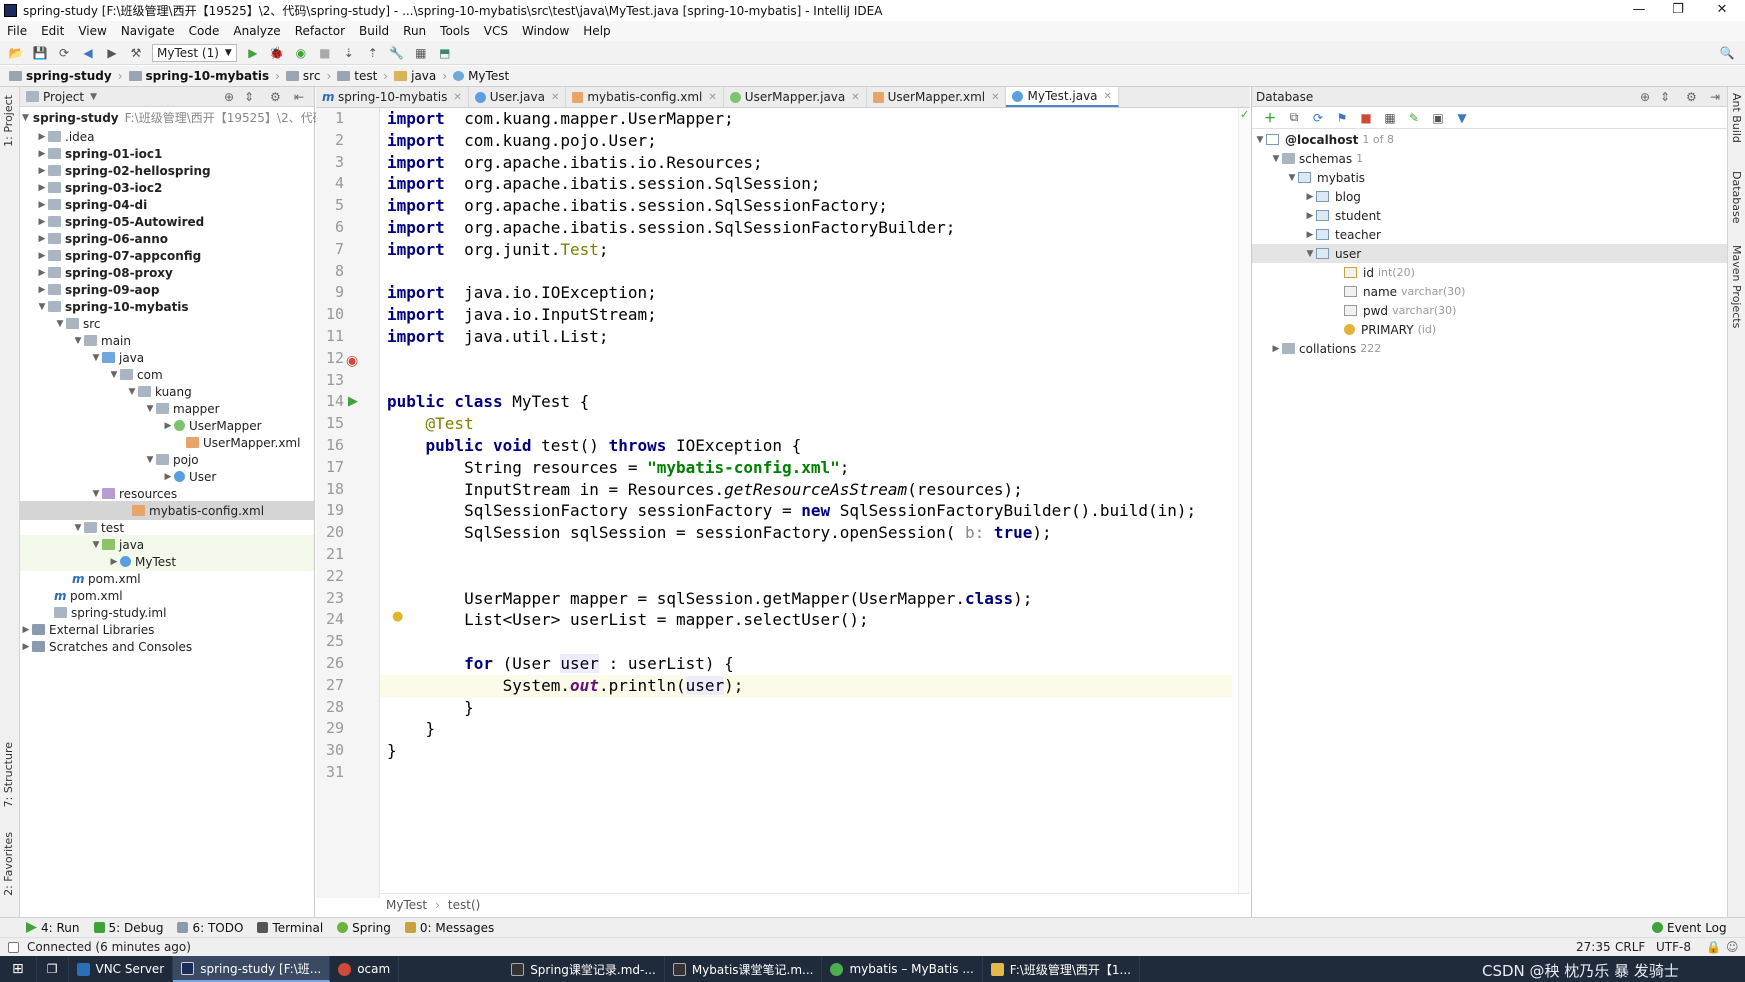  I want to click on project-structure-icon: ▦, so click(421, 53).